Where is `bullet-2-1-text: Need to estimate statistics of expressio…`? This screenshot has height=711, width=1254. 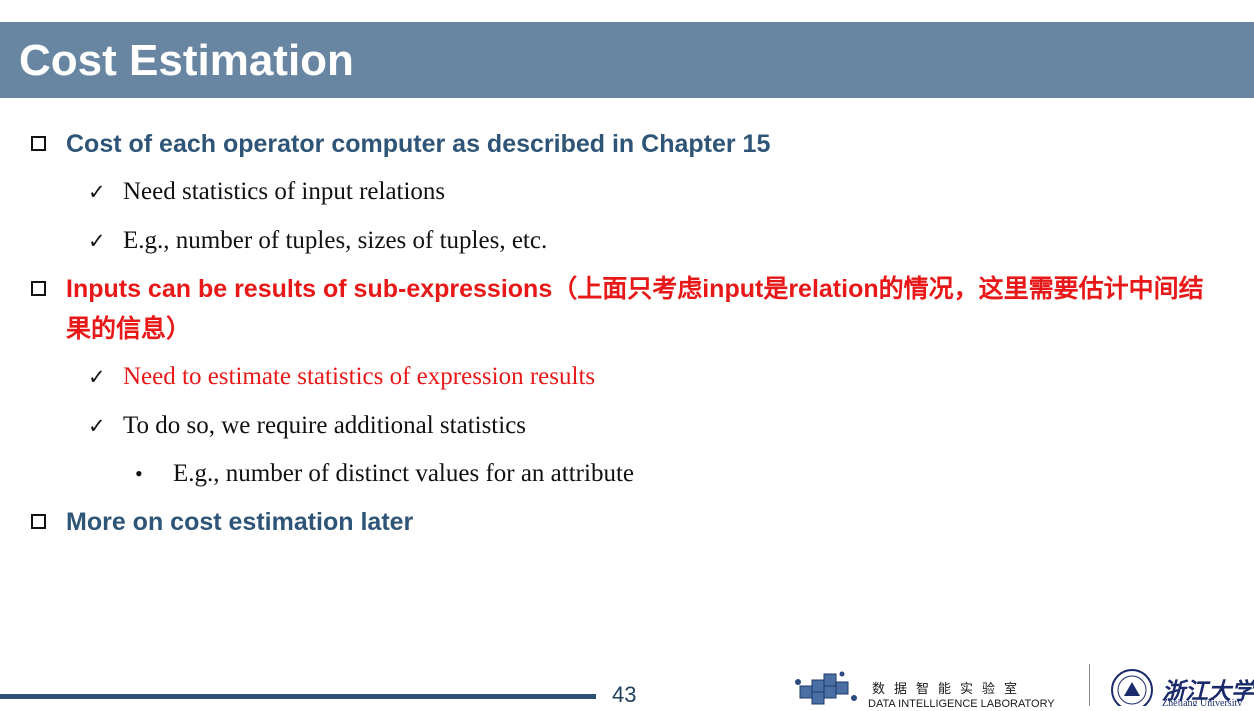 bullet-2-1-text: Need to estimate statistics of expressio… is located at coordinates (359, 376).